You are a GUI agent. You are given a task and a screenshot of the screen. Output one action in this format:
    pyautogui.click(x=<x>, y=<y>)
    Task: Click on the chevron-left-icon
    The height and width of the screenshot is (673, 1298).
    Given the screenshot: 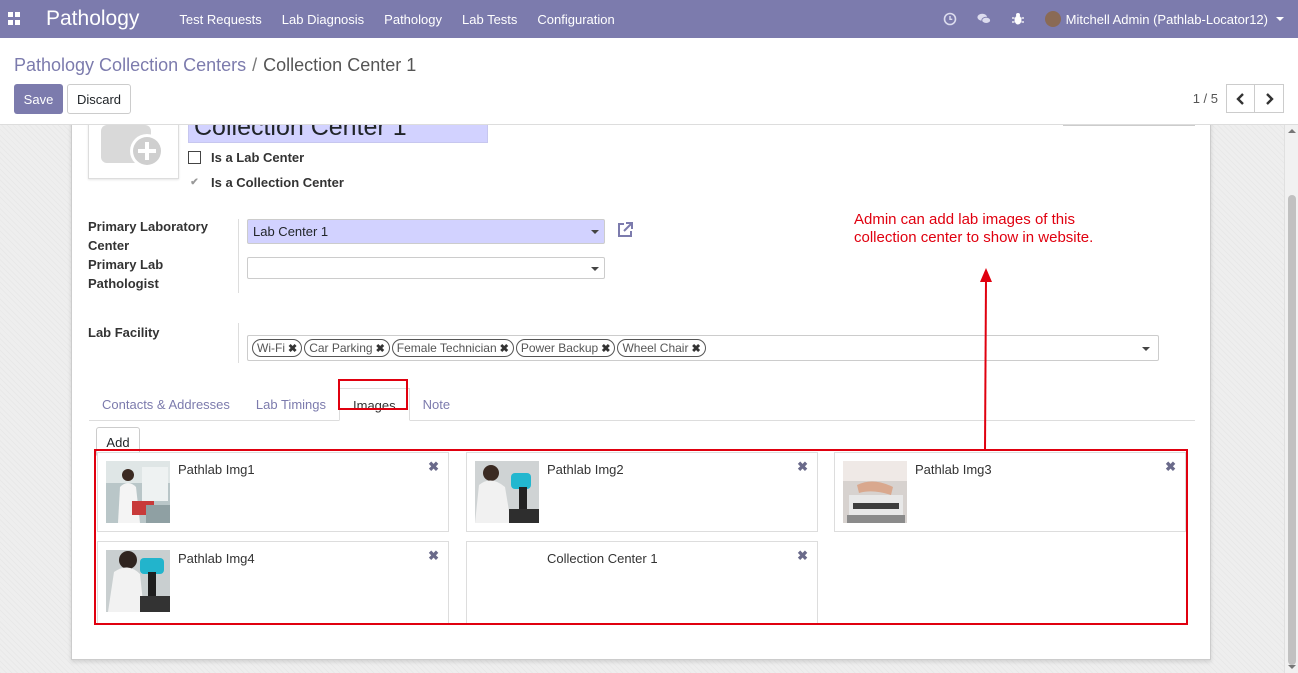 What is the action you would take?
    pyautogui.click(x=1239, y=98)
    